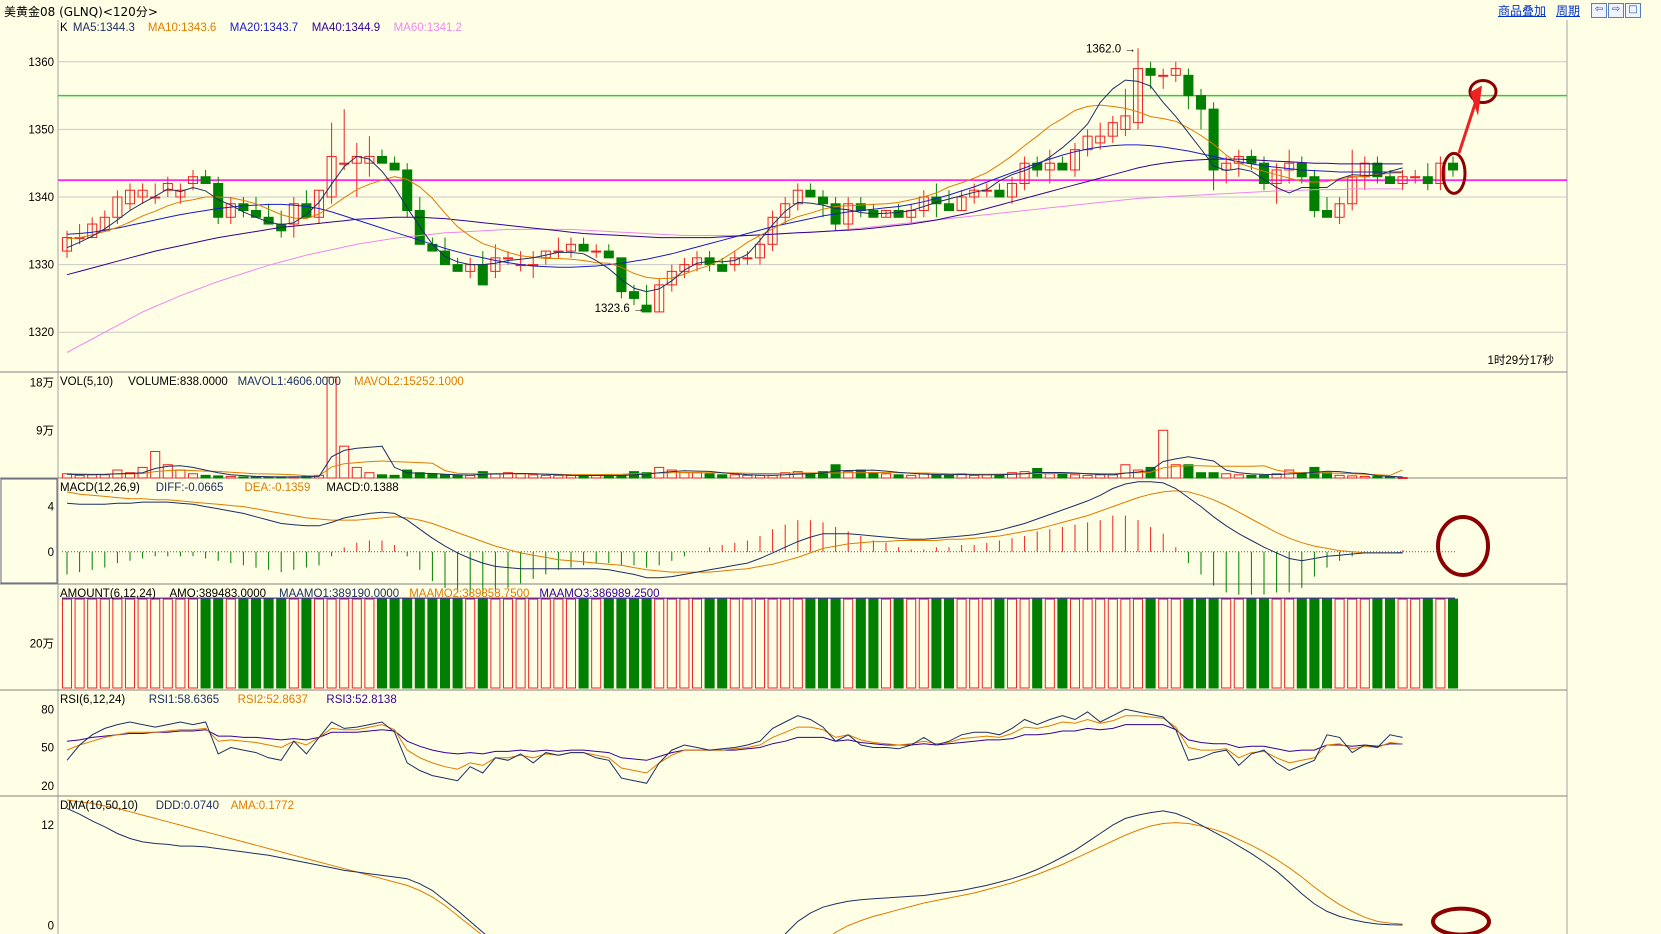  Describe the element at coordinates (278, 488) in the screenshot. I see `macd-legend-item: DEA:-0.1359` at that location.